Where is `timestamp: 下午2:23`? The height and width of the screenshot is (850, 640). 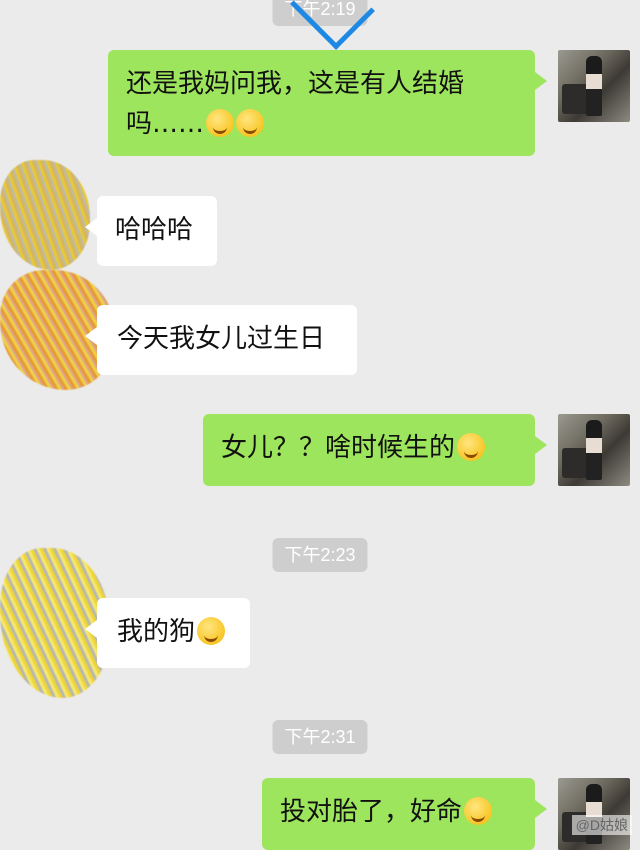 timestamp: 下午2:23 is located at coordinates (320, 555).